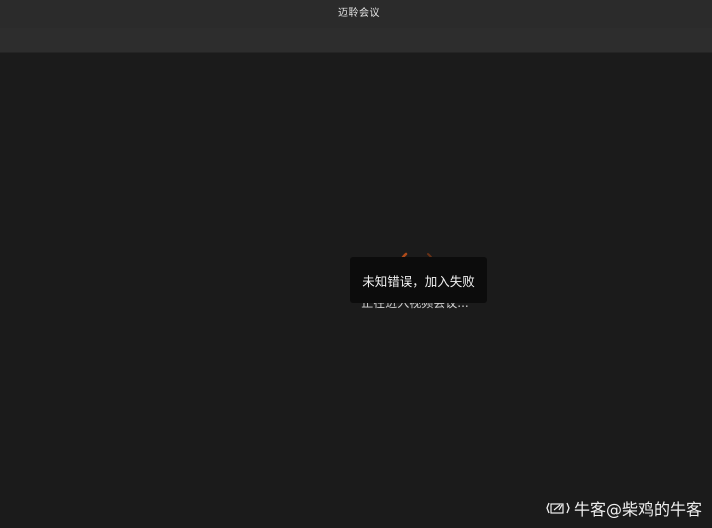 The width and height of the screenshot is (712, 528). I want to click on watermark: 牛客@柴鸡的牛客, so click(624, 508).